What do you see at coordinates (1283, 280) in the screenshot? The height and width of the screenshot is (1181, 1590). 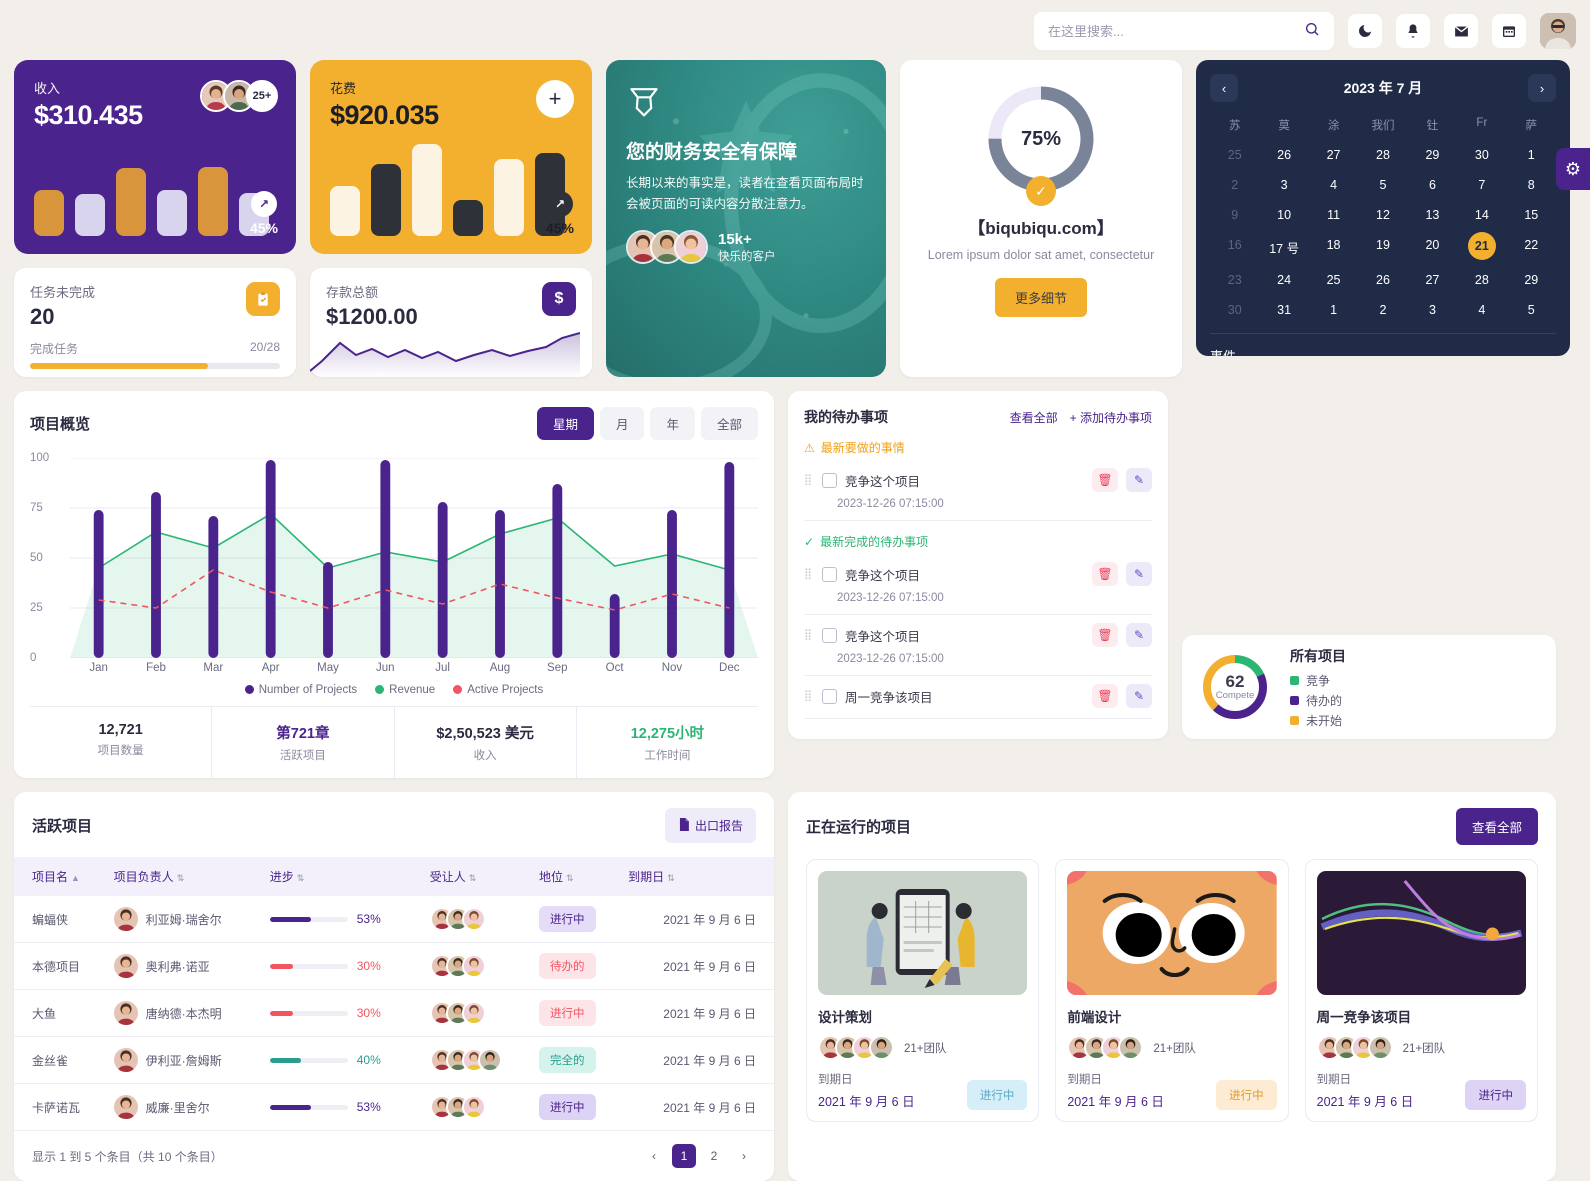 I see `calendar-day: 24` at bounding box center [1283, 280].